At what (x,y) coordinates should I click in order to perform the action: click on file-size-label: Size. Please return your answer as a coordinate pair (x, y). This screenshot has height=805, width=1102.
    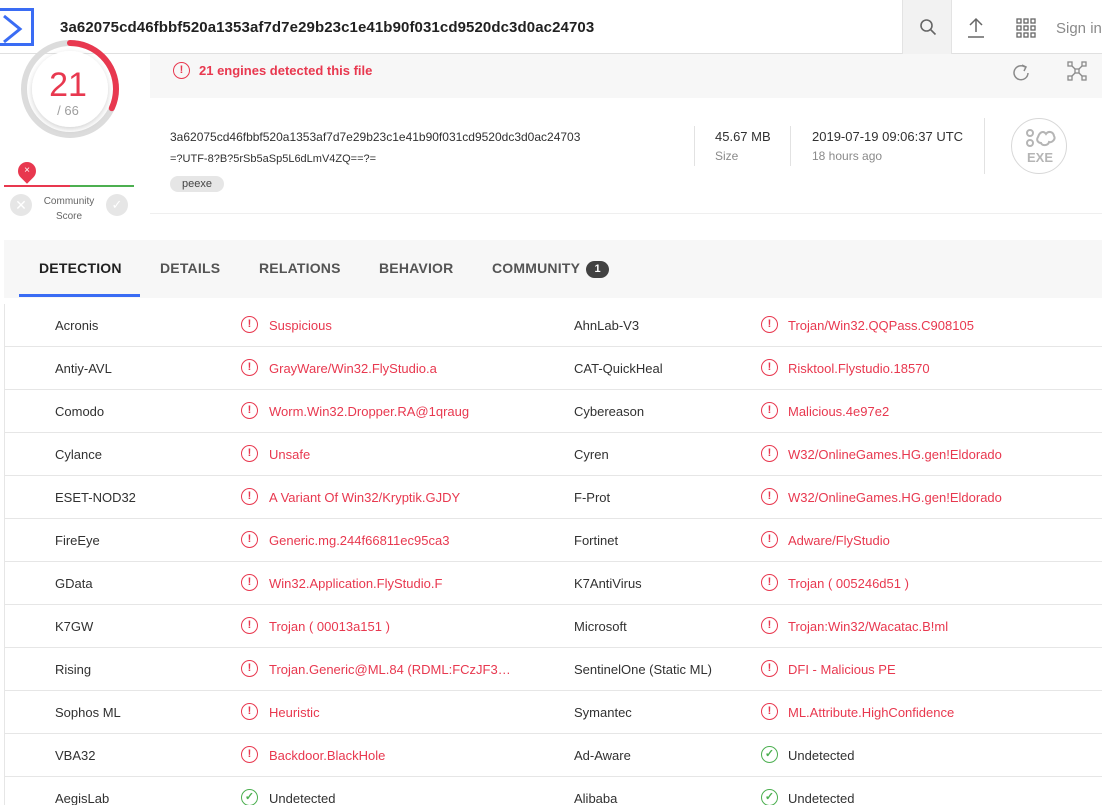
    Looking at the image, I should click on (727, 156).